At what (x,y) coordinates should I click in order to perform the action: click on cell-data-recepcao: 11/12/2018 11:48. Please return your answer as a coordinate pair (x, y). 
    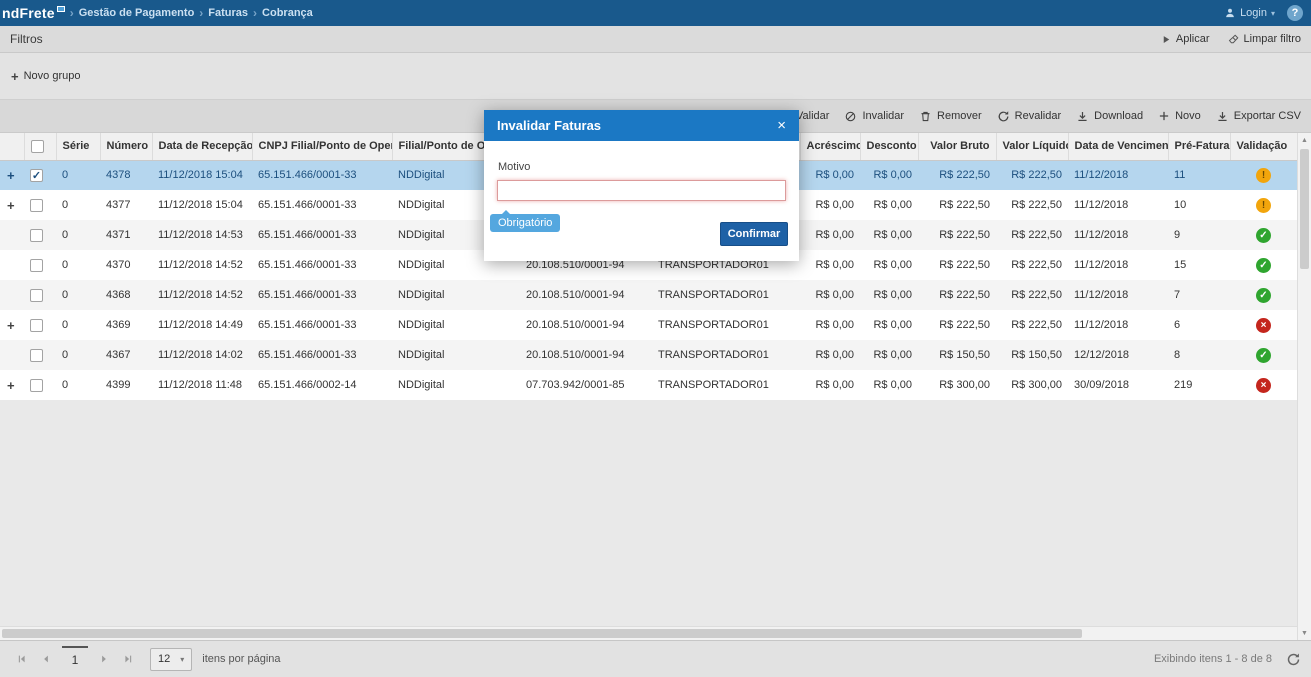
    Looking at the image, I should click on (200, 385).